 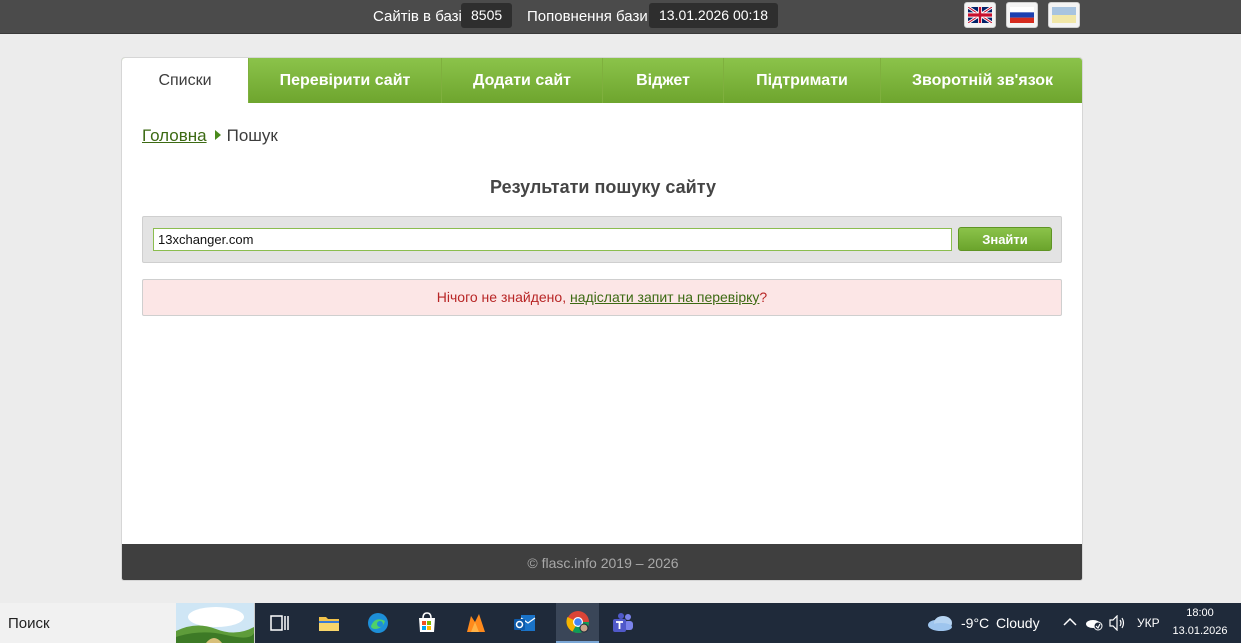 What do you see at coordinates (1018, 623) in the screenshot?
I see `weather-condition: Cloudy` at bounding box center [1018, 623].